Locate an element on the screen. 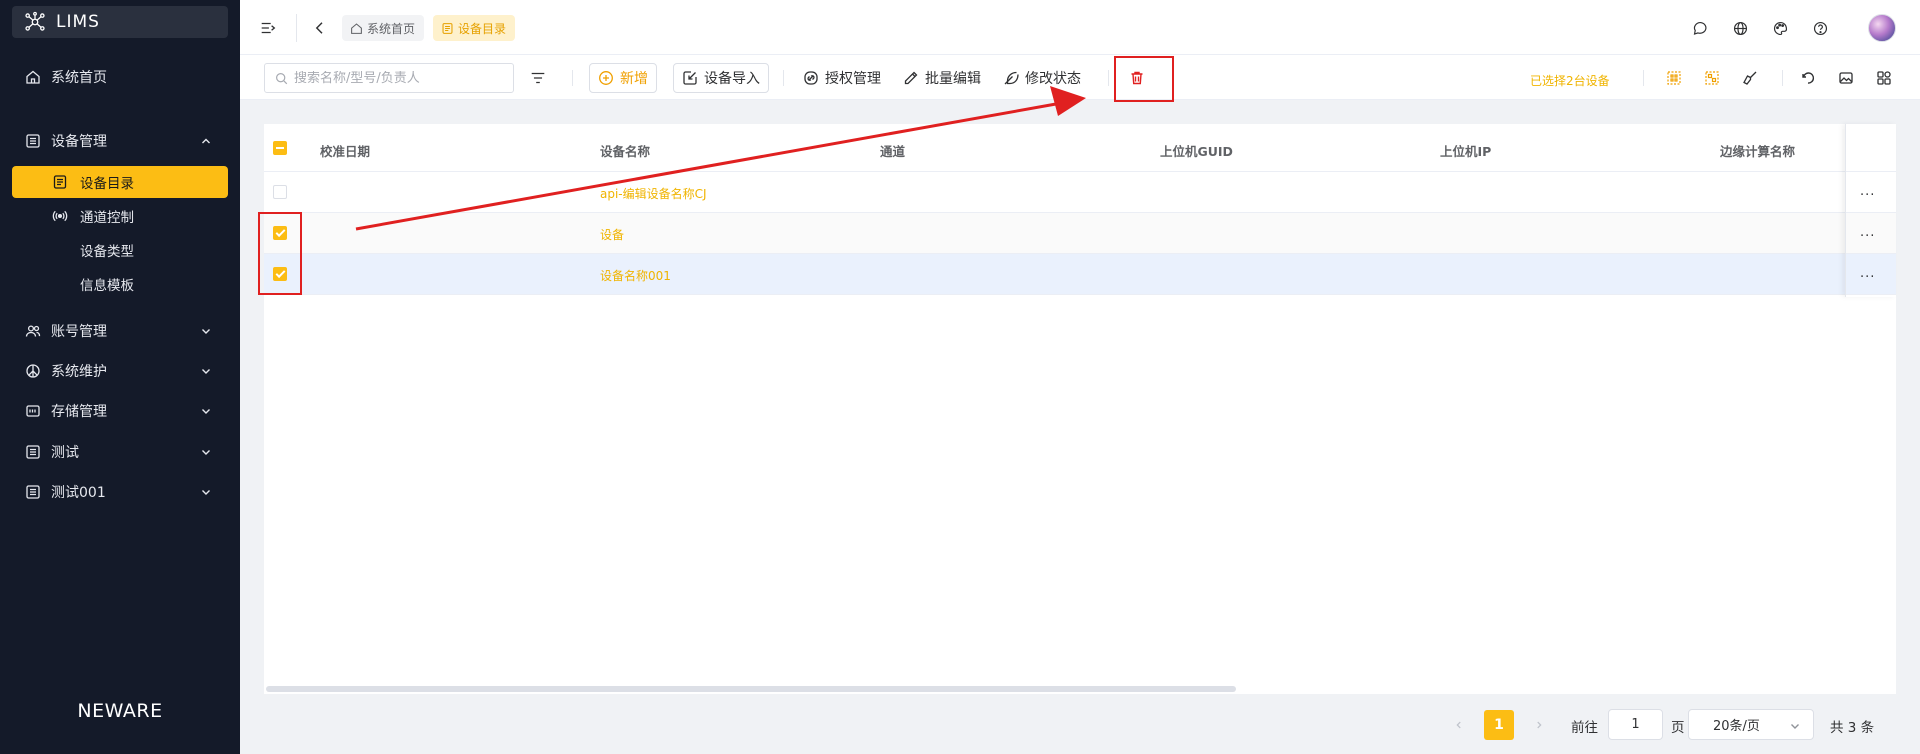 This screenshot has height=754, width=1920. goto-label: 前往 is located at coordinates (1584, 728).